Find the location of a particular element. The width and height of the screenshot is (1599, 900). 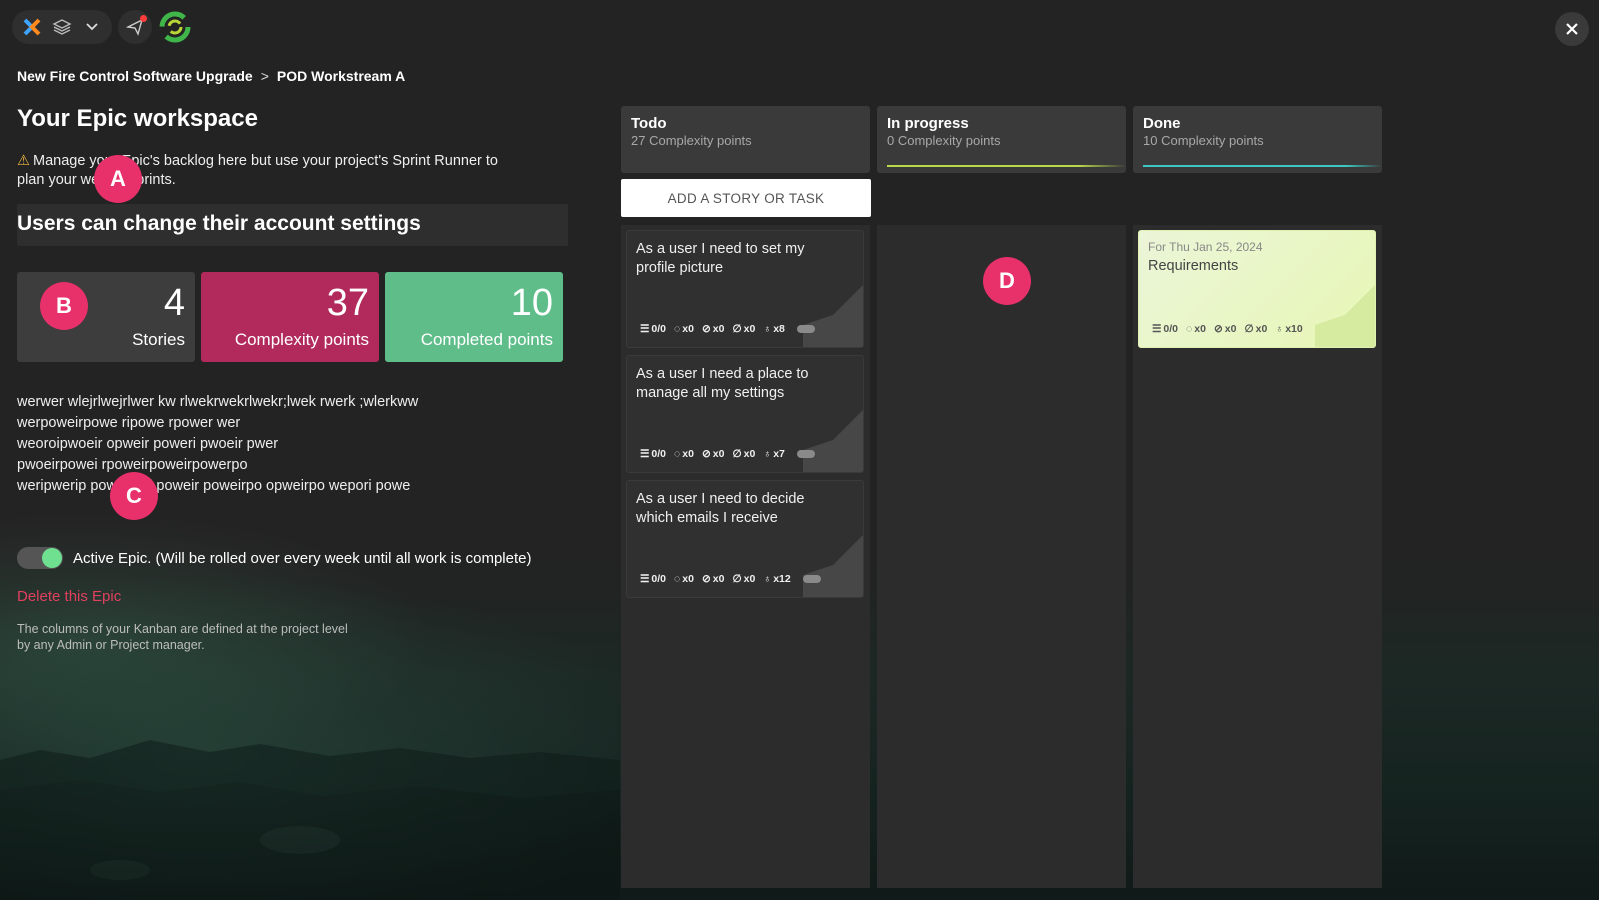

story-meta: ☰ 0/0 ◌ x0 ⊘ x0 ∅ x0 ♁ x8 is located at coordinates (727, 329).